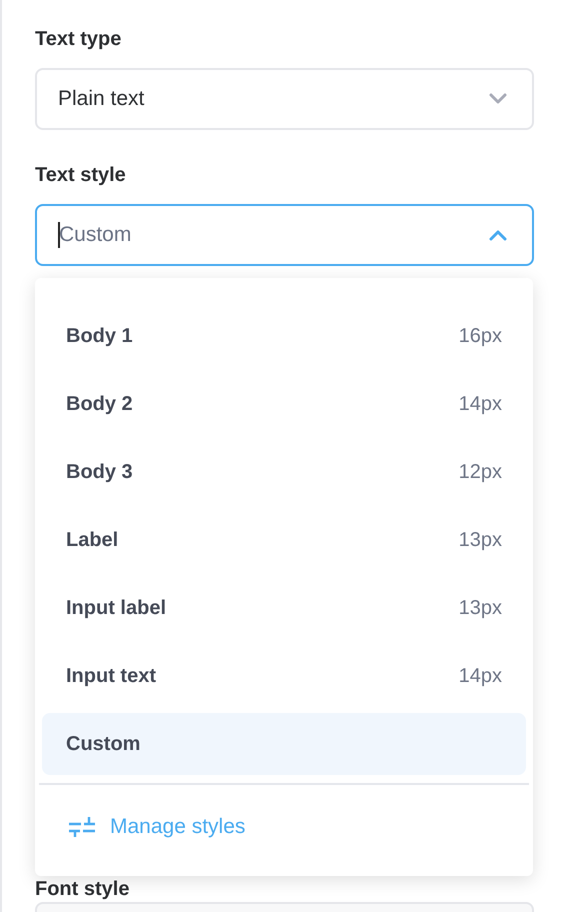  Describe the element at coordinates (284, 404) in the screenshot. I see `dropdown-option: Body 2 14px` at that location.